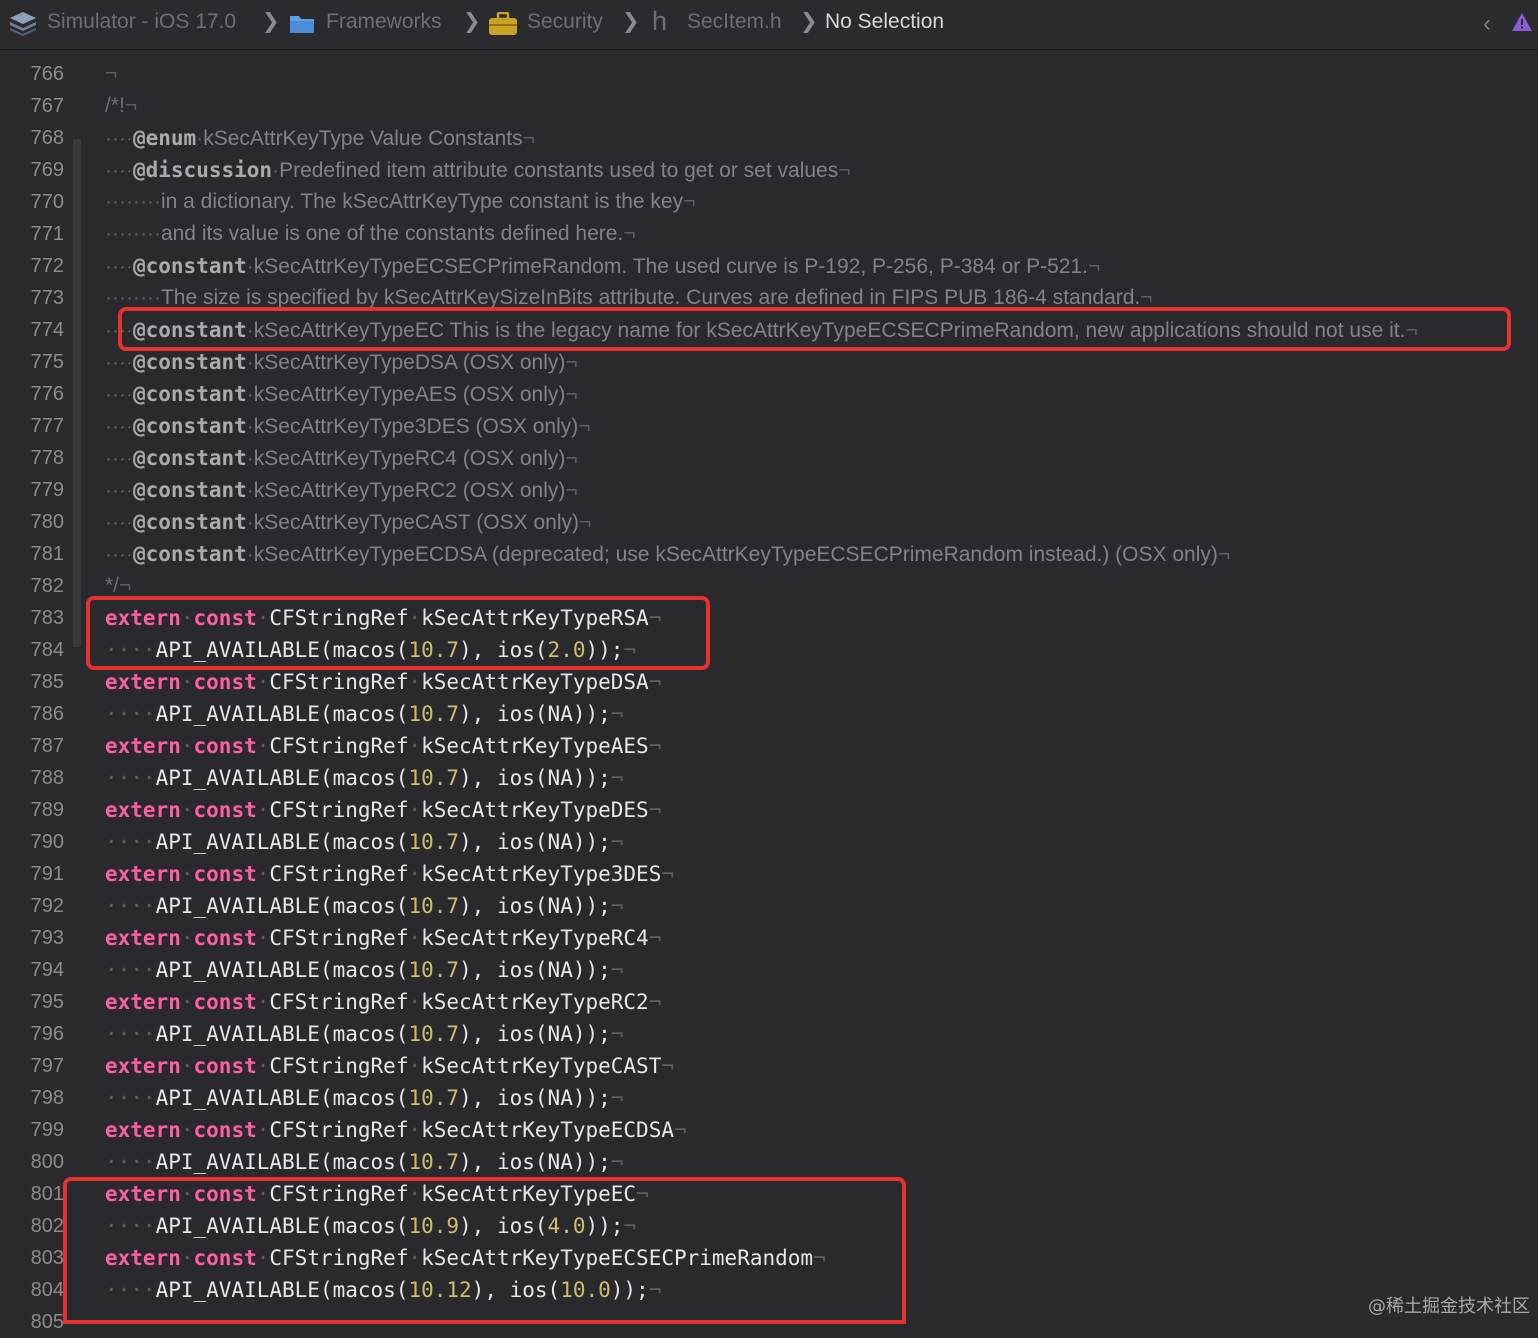 The height and width of the screenshot is (1338, 1538). I want to click on code-line: ¬, so click(111, 74).